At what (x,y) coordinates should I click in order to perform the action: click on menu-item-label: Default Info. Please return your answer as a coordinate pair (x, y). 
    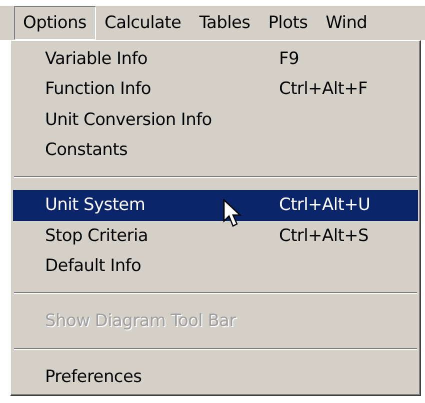
    Looking at the image, I should click on (93, 266).